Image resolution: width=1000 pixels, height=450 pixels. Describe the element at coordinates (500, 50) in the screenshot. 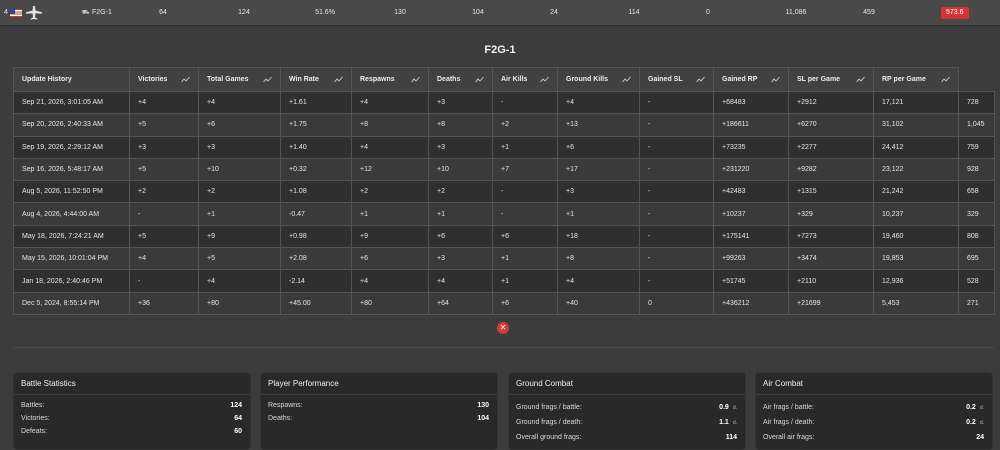

I see `page-title: F2G-1` at that location.